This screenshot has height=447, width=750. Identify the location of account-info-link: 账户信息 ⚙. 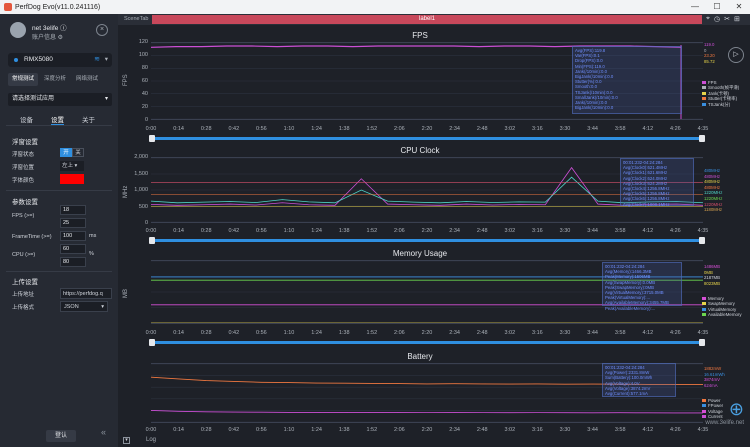
(47, 36).